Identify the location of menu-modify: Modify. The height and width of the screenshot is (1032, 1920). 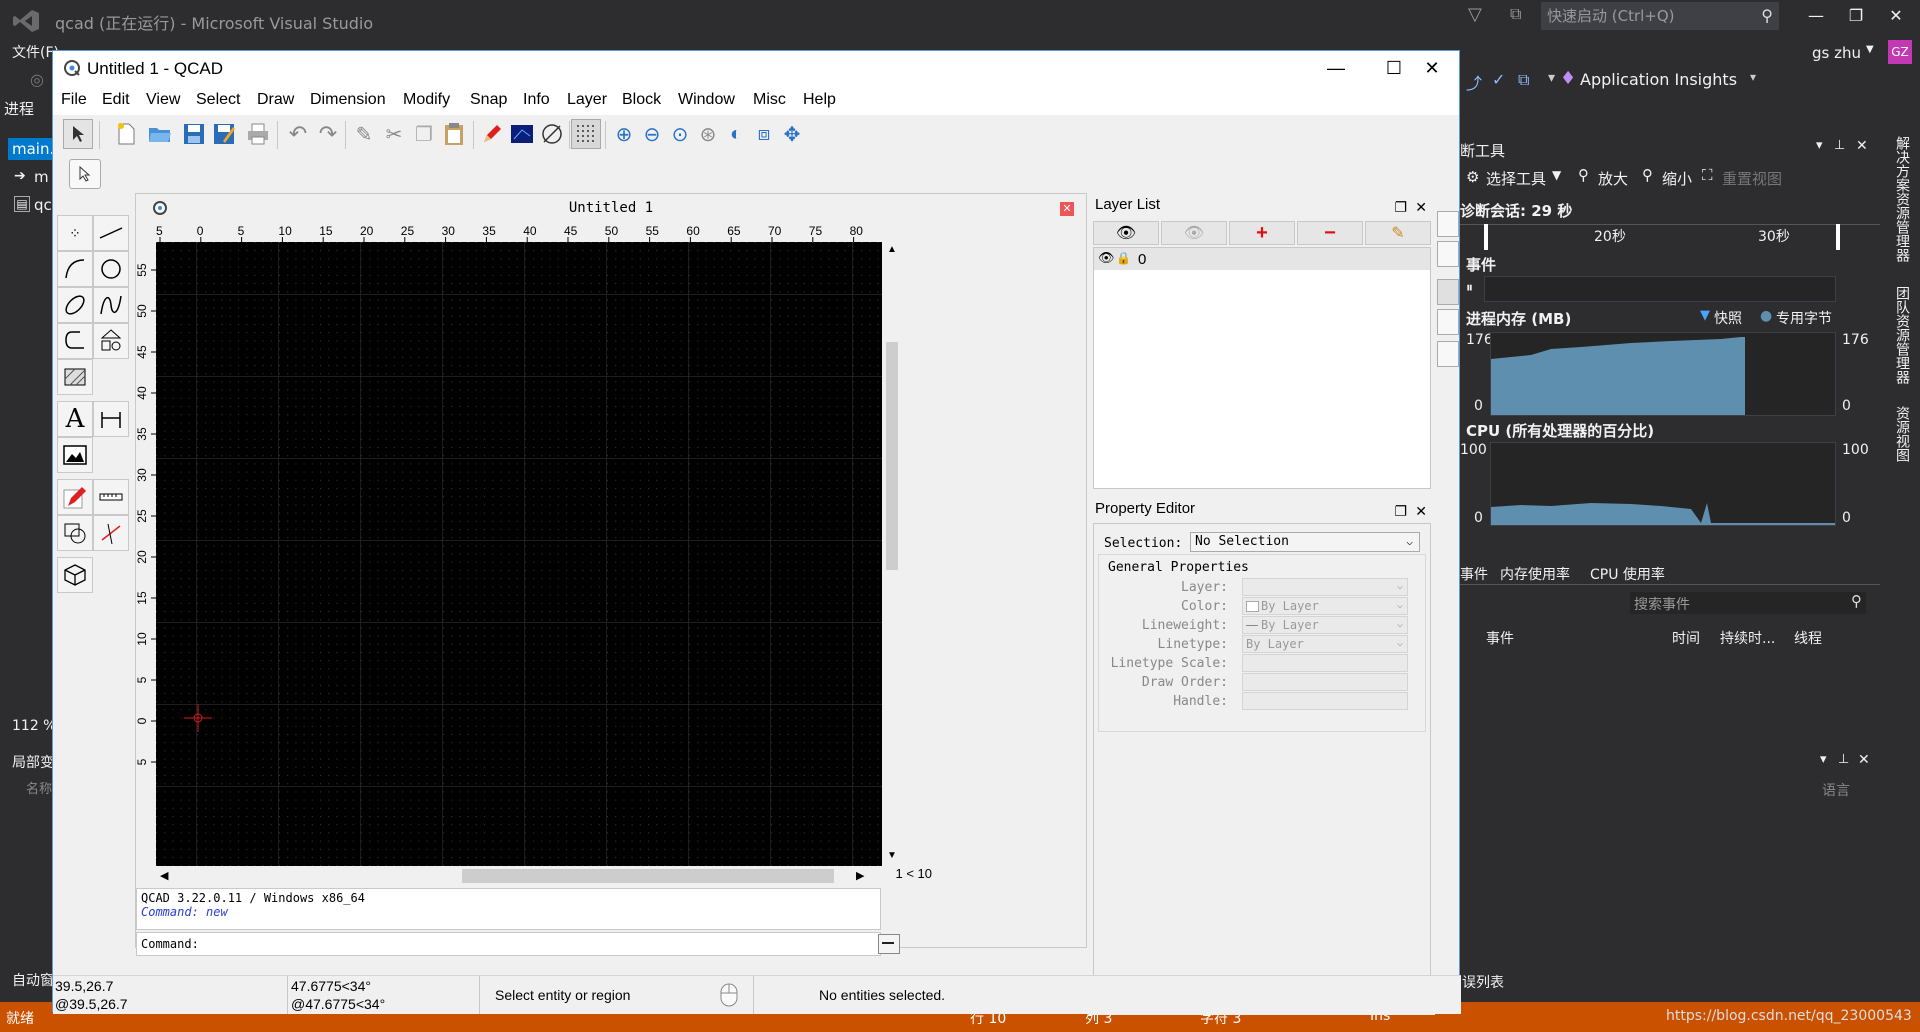
(426, 100).